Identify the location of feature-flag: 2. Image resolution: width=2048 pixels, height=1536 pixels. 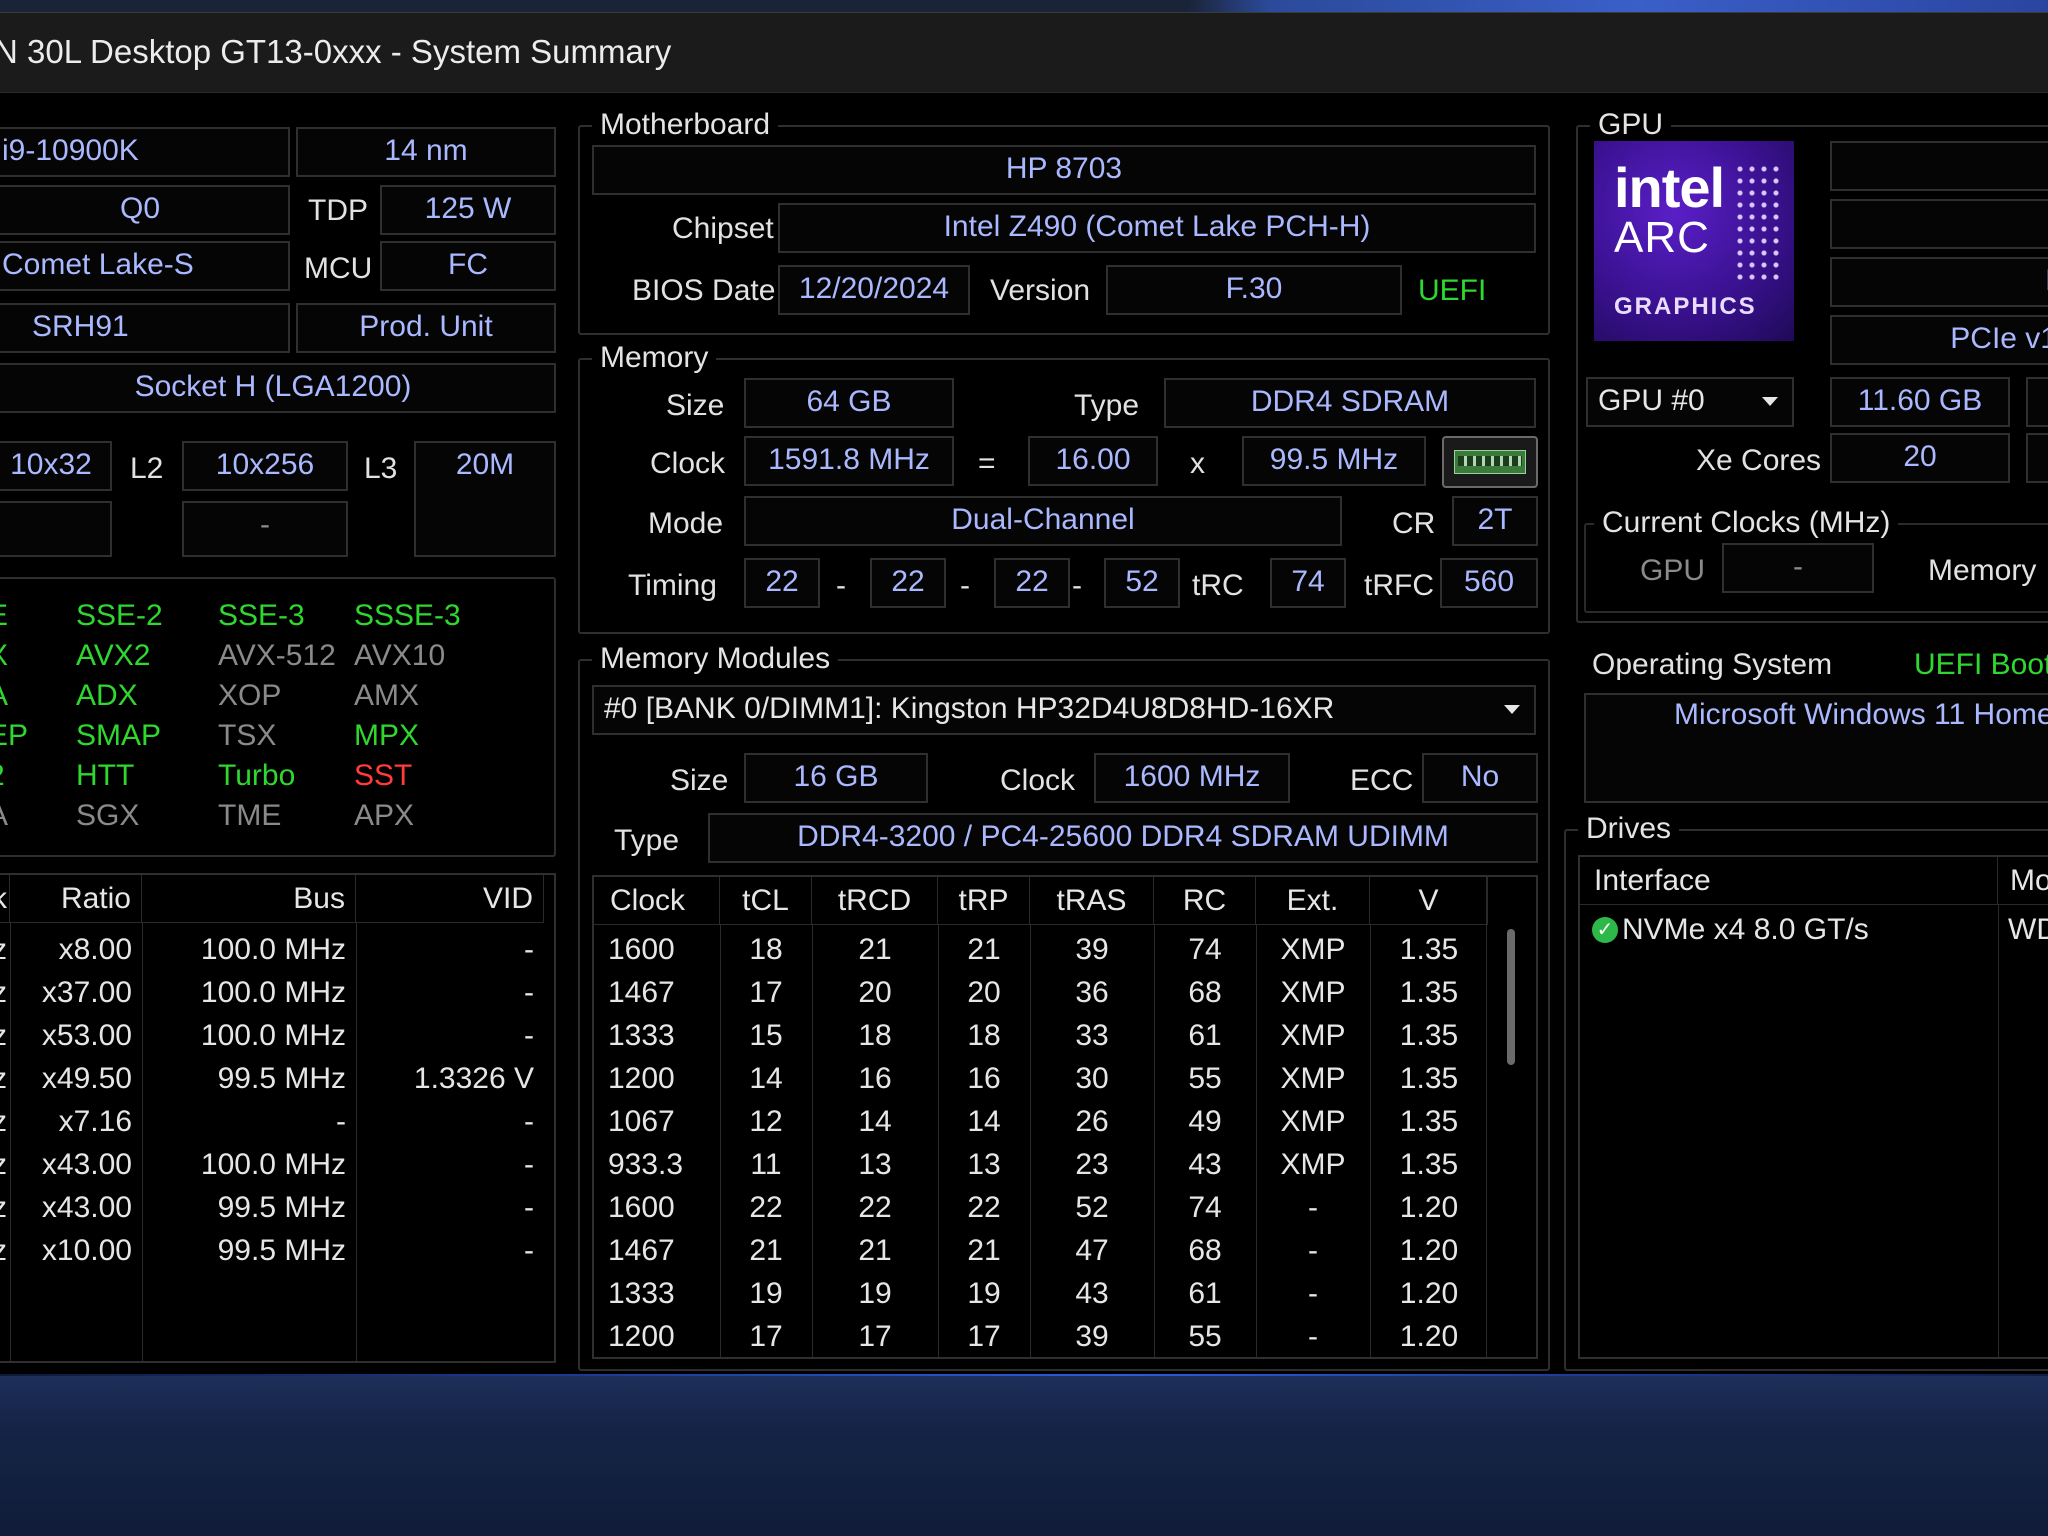
(2, 776).